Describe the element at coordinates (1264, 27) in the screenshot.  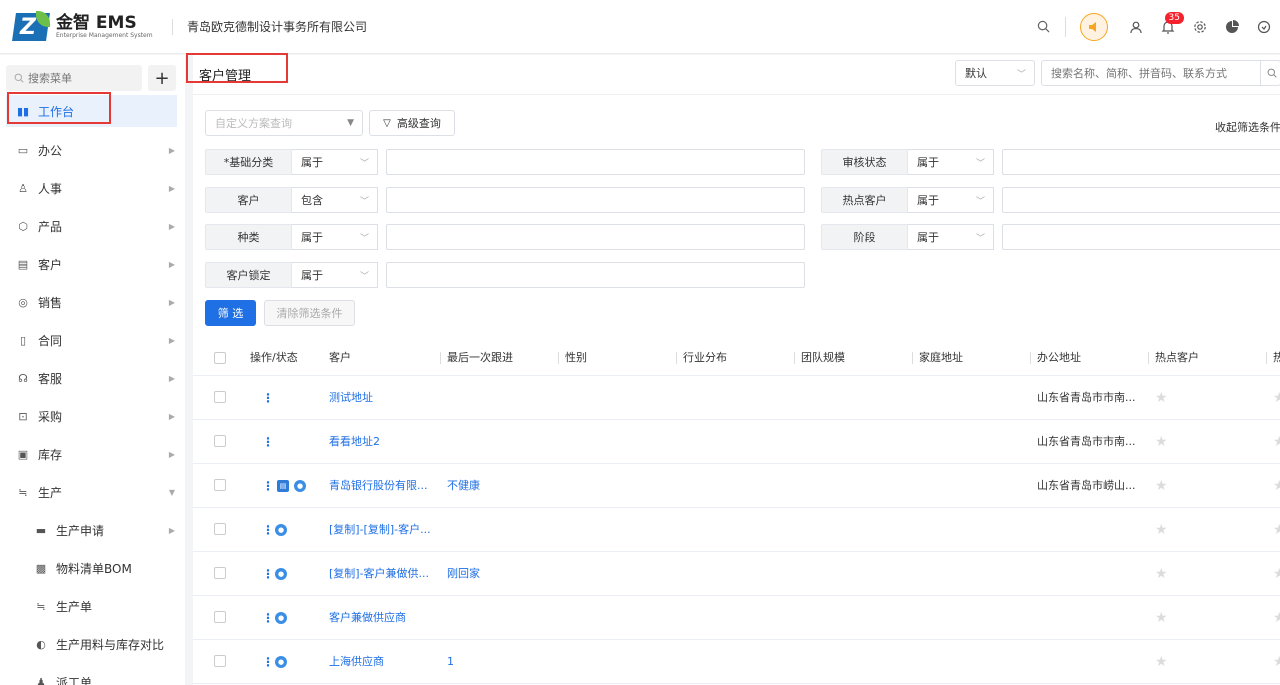
I see `shield-icon` at that location.